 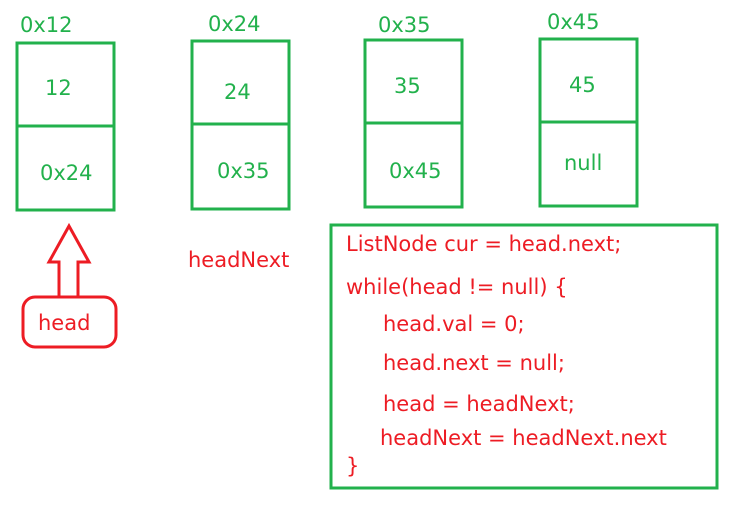 What do you see at coordinates (483, 244) in the screenshot?
I see `code-line: ListNode cur = head.next;` at bounding box center [483, 244].